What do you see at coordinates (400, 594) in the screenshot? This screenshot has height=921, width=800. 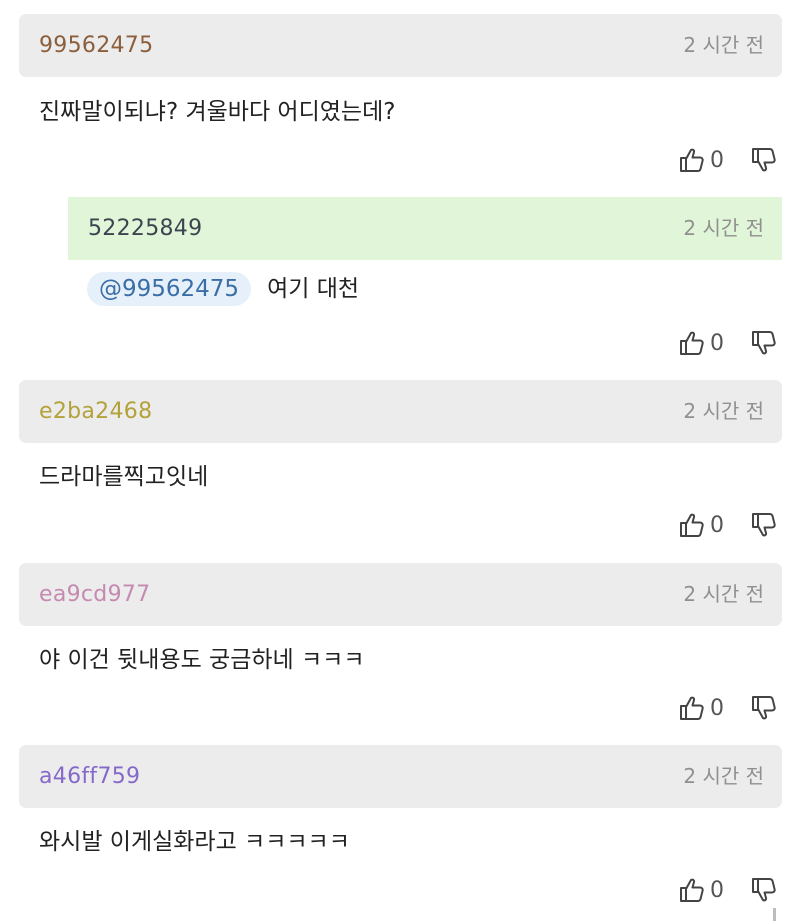 I see `comment-header: ea9cd977 2 시간 전` at bounding box center [400, 594].